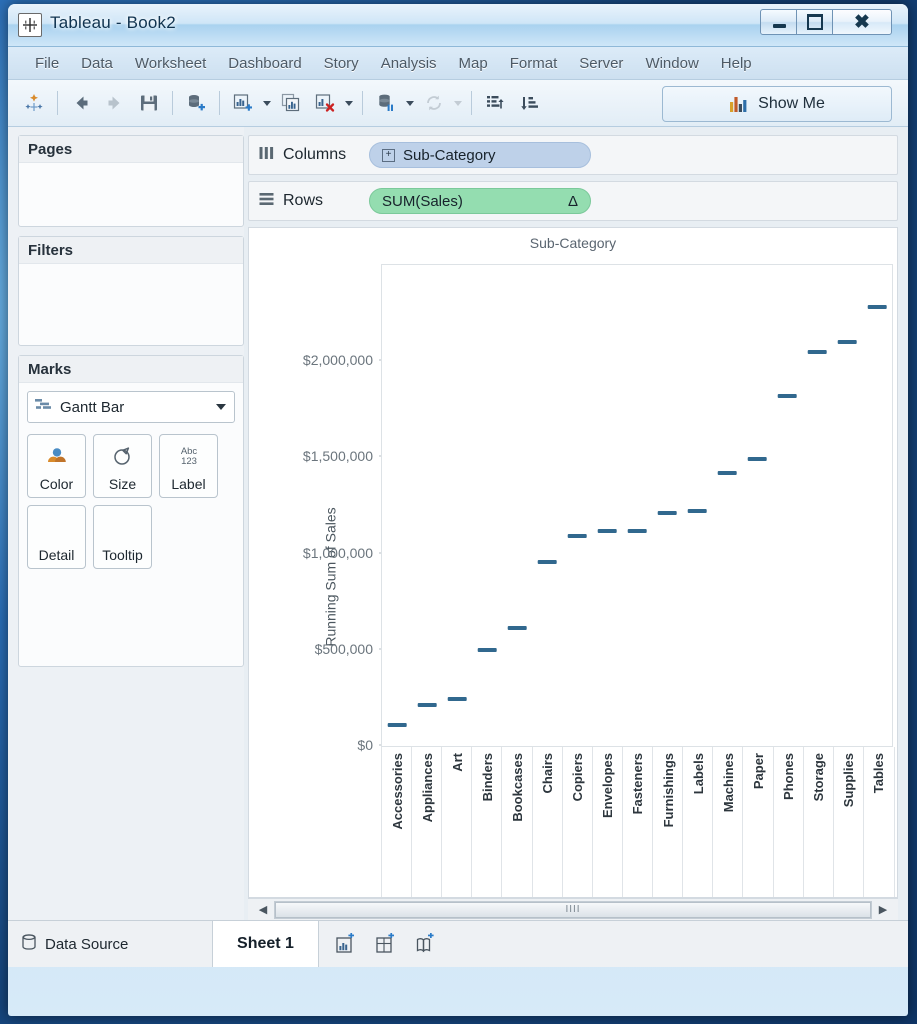 This screenshot has width=917, height=1024. I want to click on menu-item-format: Format, so click(534, 63).